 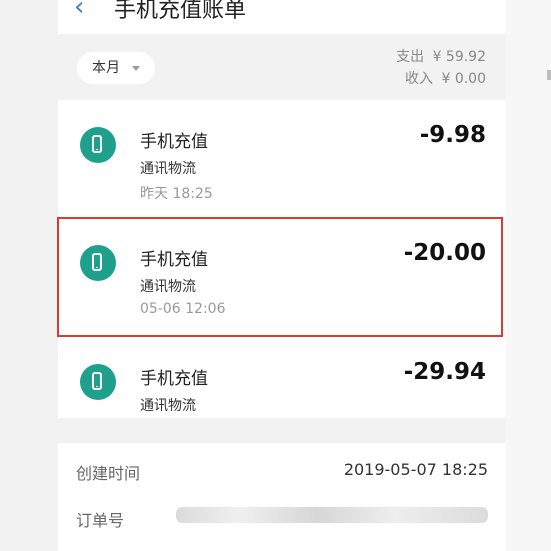 I want to click on period-label: 本月, so click(x=106, y=68).